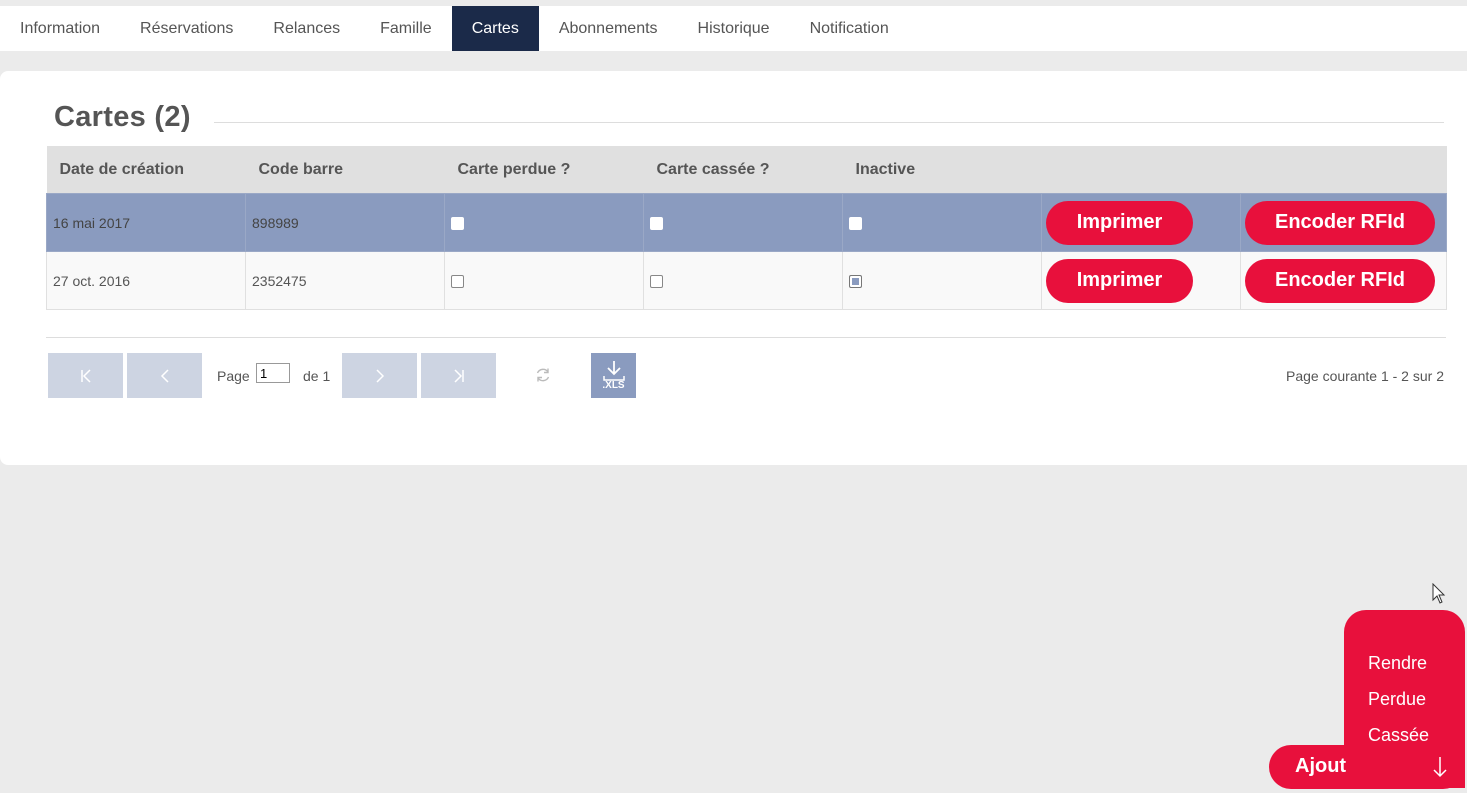 The width and height of the screenshot is (1467, 793). What do you see at coordinates (1398, 735) in the screenshot?
I see `menu-item-cassee: Cassée` at bounding box center [1398, 735].